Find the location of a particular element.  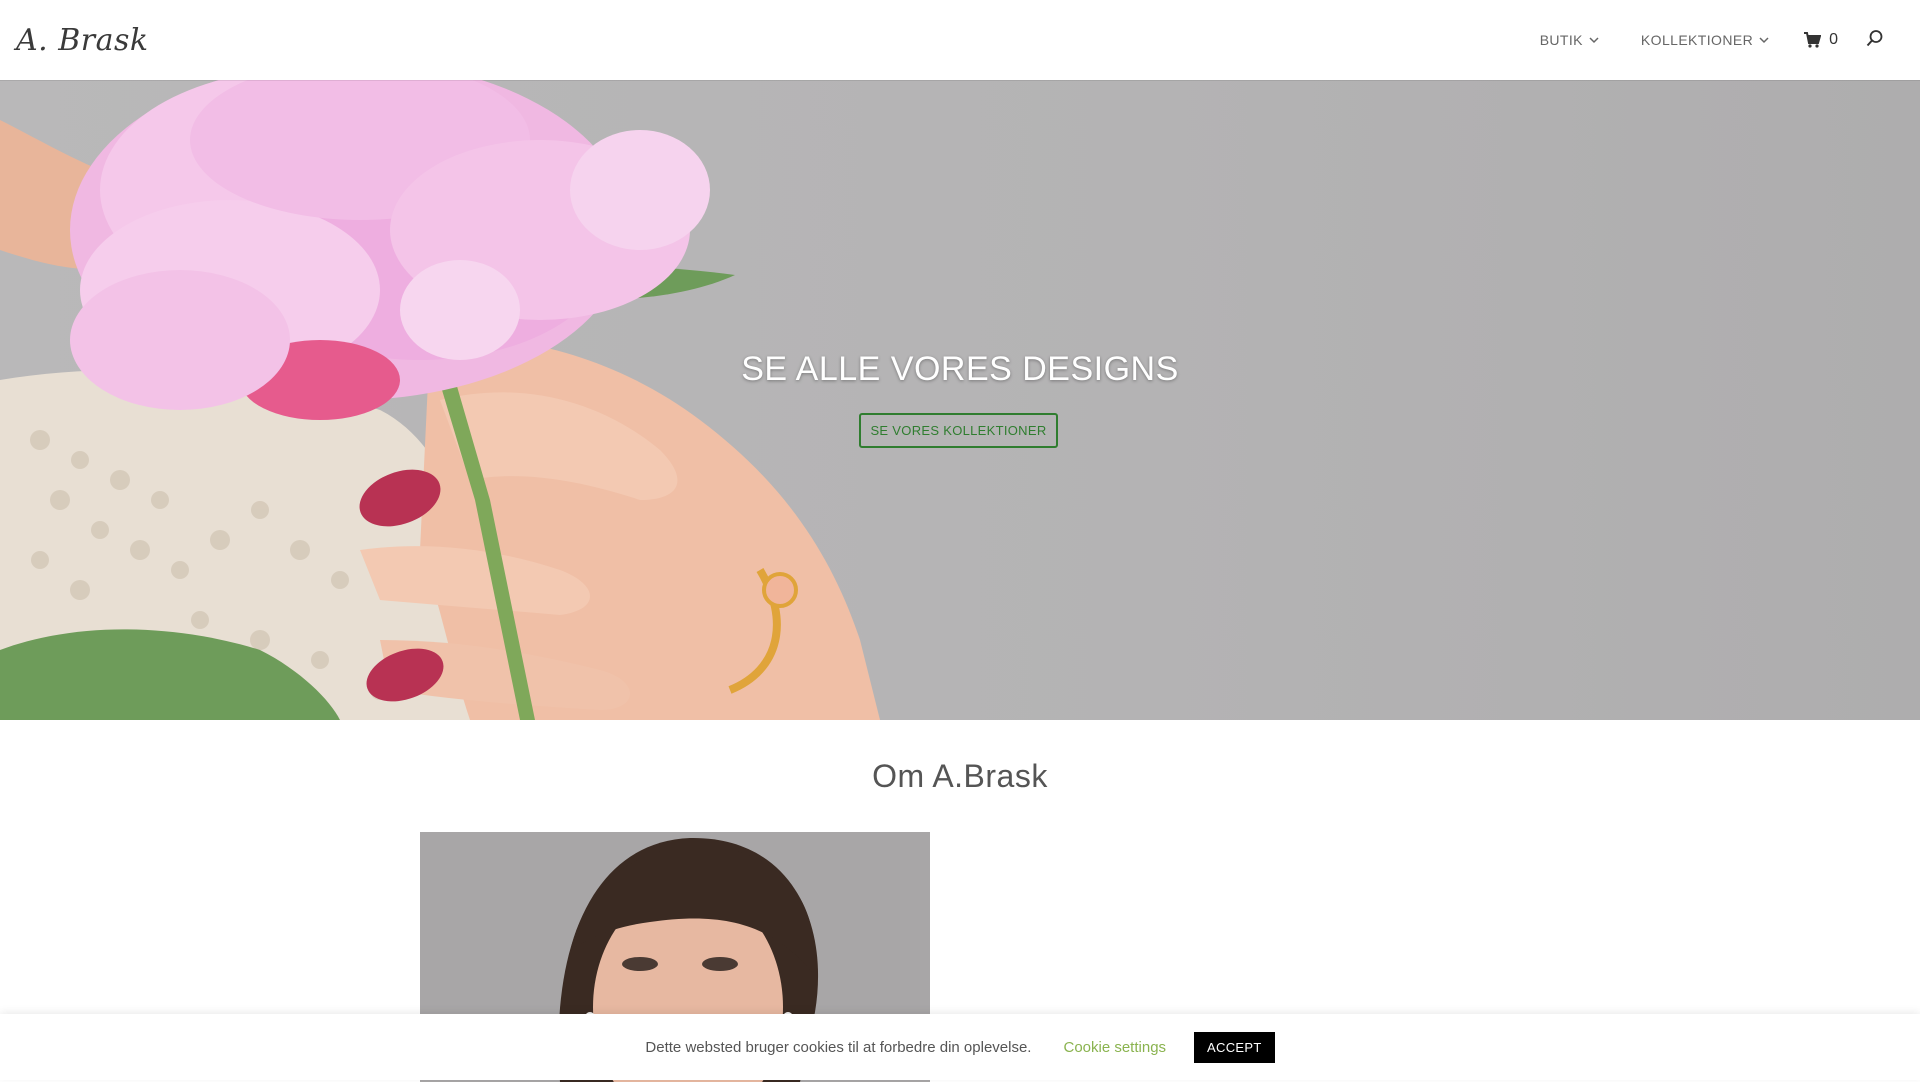

hero-title: SE ALLE VORES DESIGNS is located at coordinates (960, 369).